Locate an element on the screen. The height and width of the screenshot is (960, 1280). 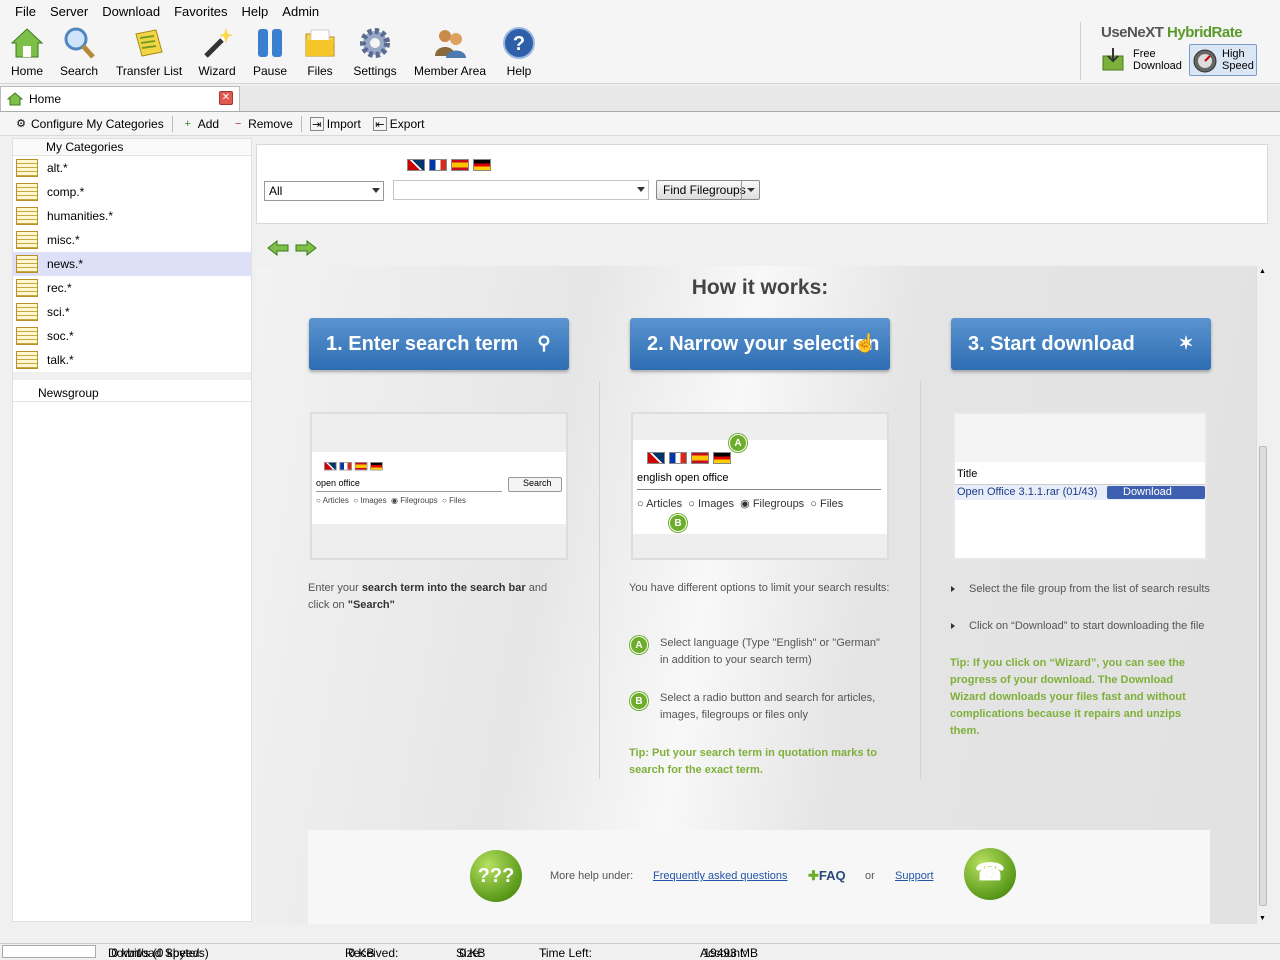
speedometer-icon is located at coordinates (1205, 61).